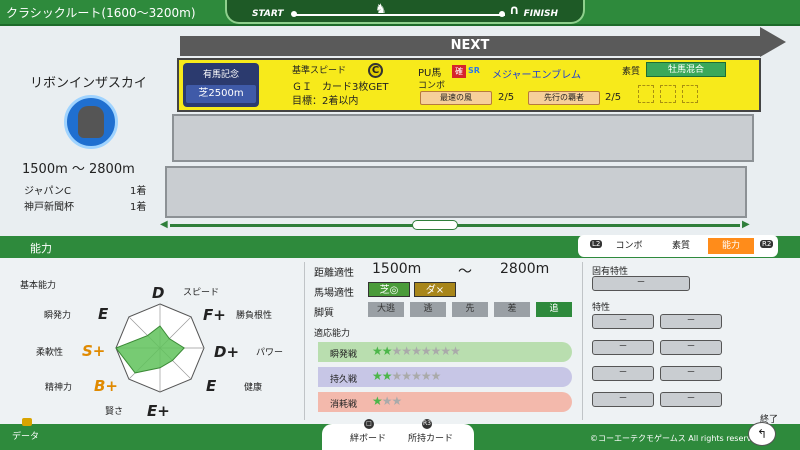  What do you see at coordinates (596, 244) in the screenshot?
I see `l2-hint: L2` at bounding box center [596, 244].